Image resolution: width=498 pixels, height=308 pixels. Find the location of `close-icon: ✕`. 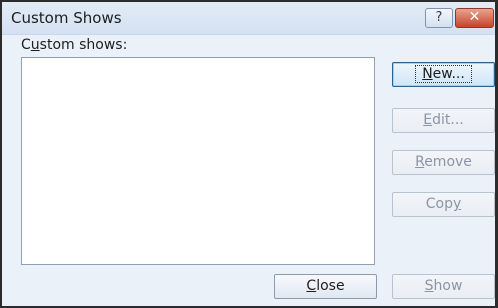

close-icon: ✕ is located at coordinates (474, 17).